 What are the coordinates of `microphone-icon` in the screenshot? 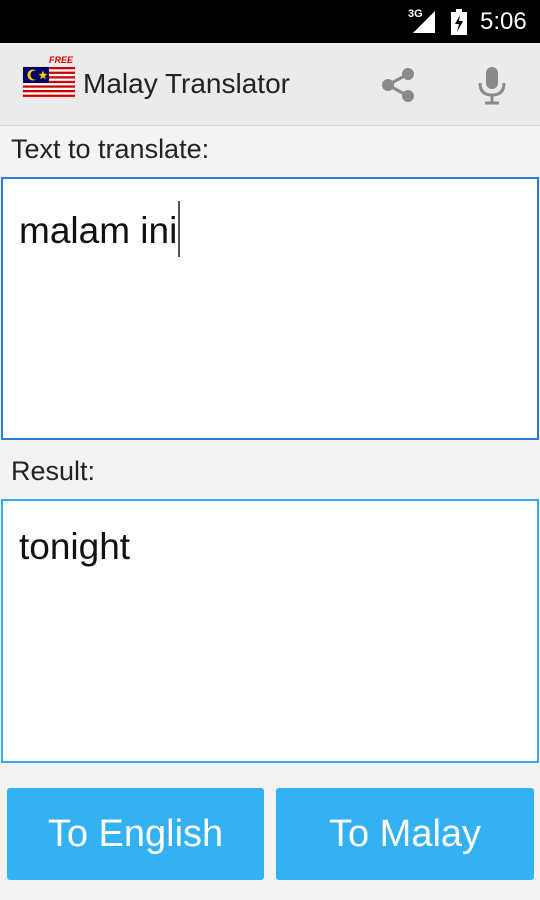 It's located at (492, 86).